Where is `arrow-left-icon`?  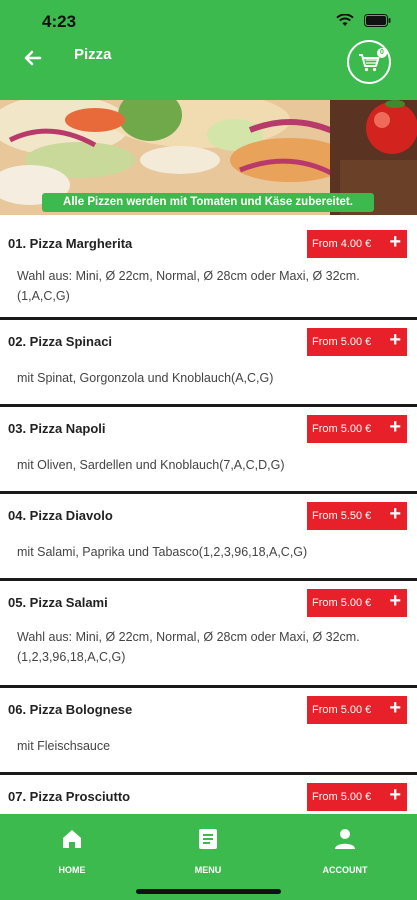 arrow-left-icon is located at coordinates (33, 58).